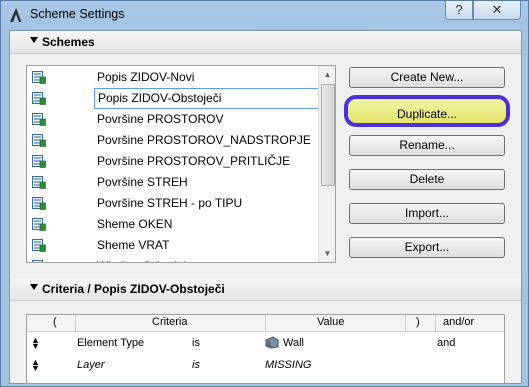  Describe the element at coordinates (16, 15) in the screenshot. I see `archicad-app-icon` at that location.